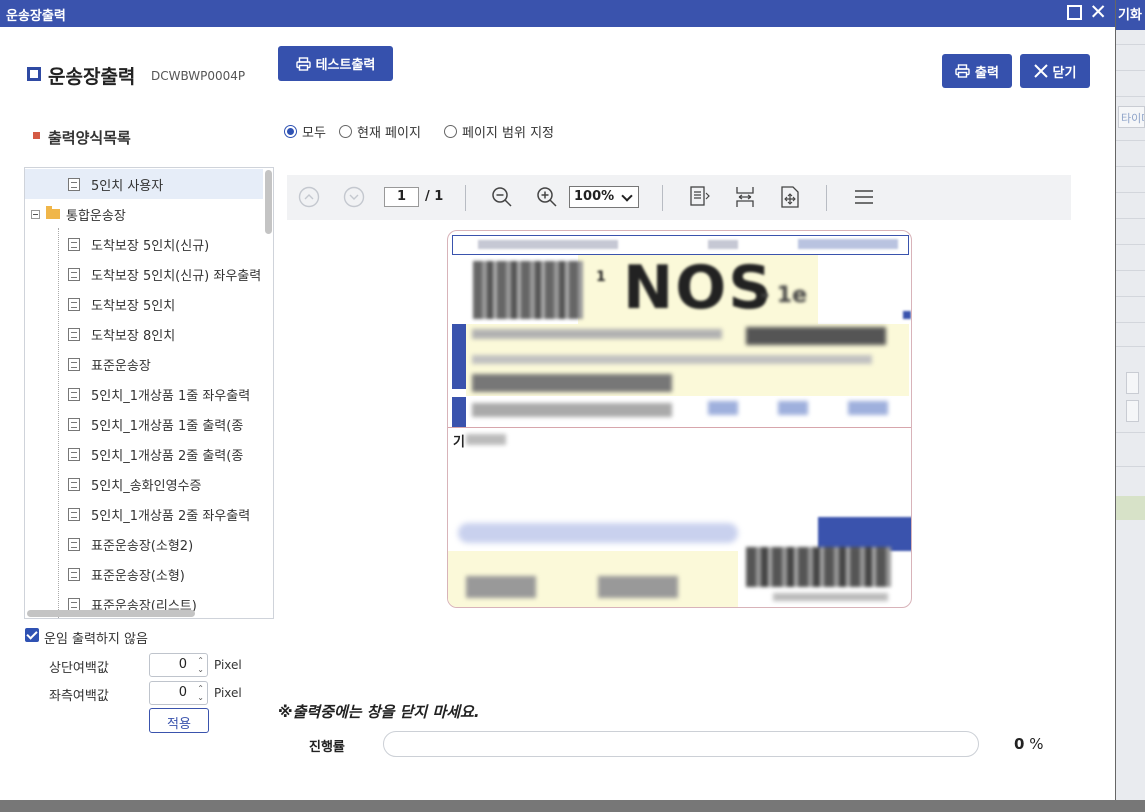  Describe the element at coordinates (182, 692) in the screenshot. I see `left-margin-value: 0` at that location.